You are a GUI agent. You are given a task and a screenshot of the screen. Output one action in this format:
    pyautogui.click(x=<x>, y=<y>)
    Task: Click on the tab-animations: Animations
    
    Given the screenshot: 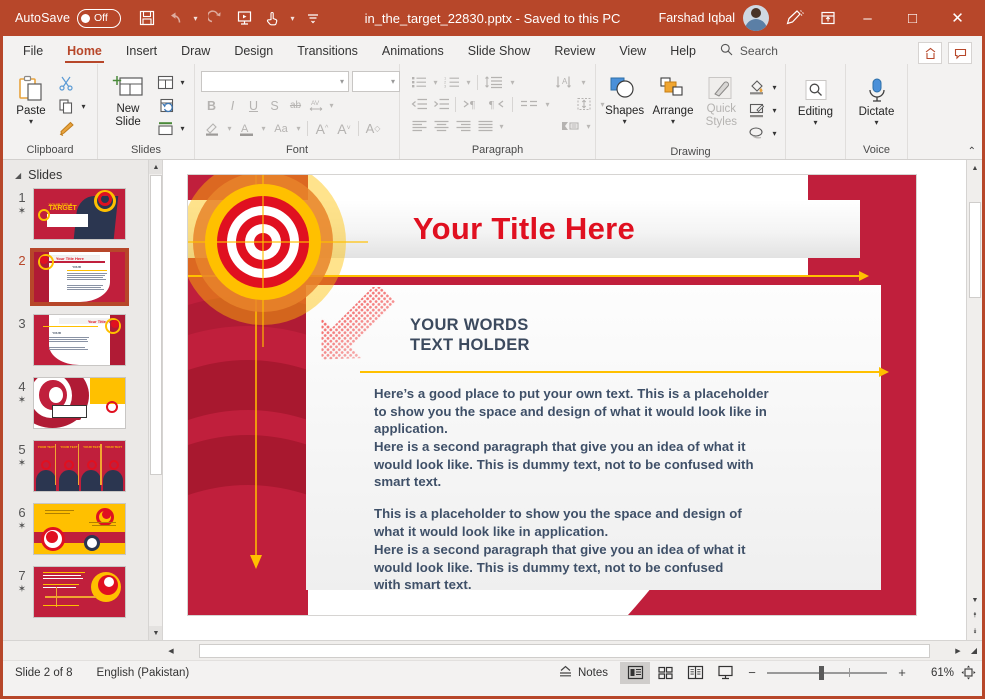 What is the action you would take?
    pyautogui.click(x=413, y=51)
    